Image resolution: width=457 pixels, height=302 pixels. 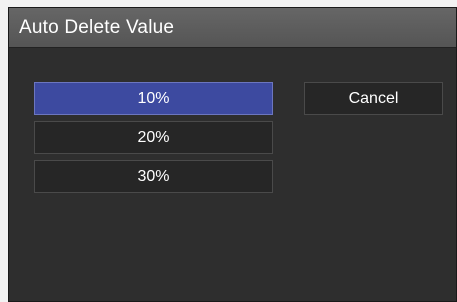 I want to click on dialog-titlebar: Auto Delete Value, so click(x=232, y=28).